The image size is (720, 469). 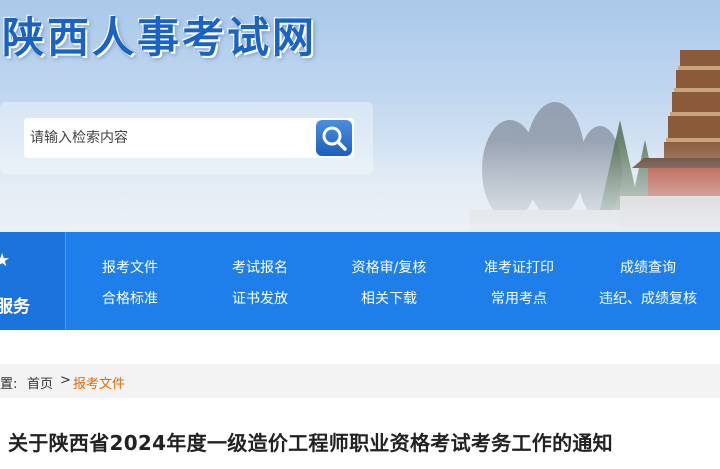 I want to click on nav-link-certificate-issuance: 证书发放, so click(x=260, y=298).